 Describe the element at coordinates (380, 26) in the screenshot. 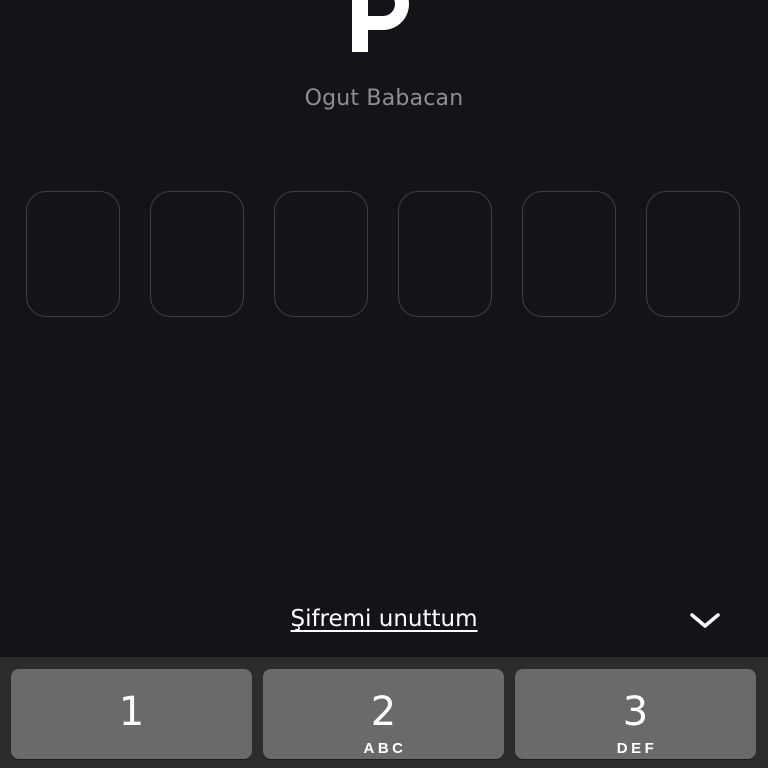

I see `papara-p-logo-icon` at that location.